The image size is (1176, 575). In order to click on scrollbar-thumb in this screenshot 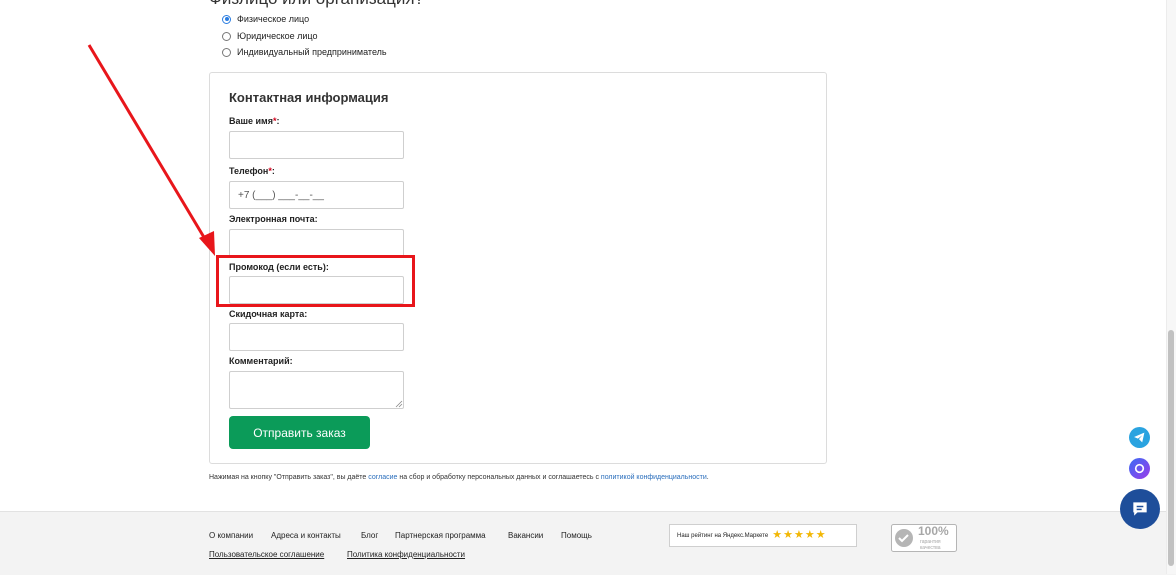, I will do `click(1171, 448)`.